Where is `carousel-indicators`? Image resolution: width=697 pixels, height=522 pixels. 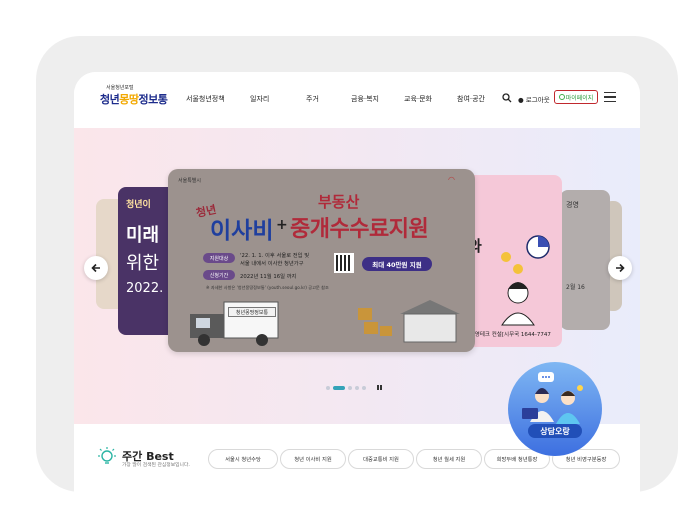 carousel-indicators is located at coordinates (354, 387).